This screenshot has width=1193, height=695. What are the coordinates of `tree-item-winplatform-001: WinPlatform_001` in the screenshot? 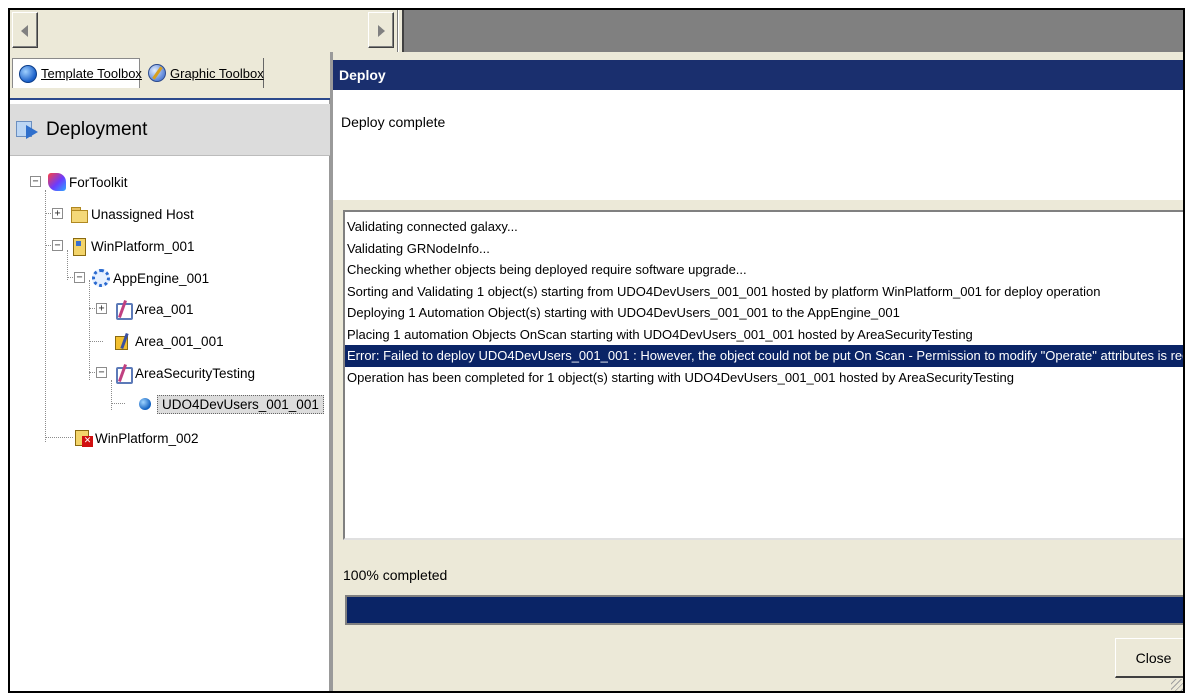 It's located at (132, 246).